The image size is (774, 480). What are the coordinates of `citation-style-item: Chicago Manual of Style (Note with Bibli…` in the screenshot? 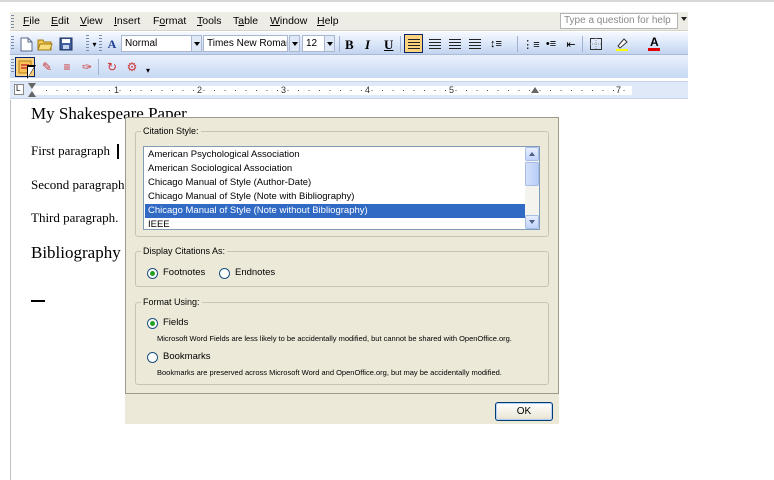 It's located at (250, 197).